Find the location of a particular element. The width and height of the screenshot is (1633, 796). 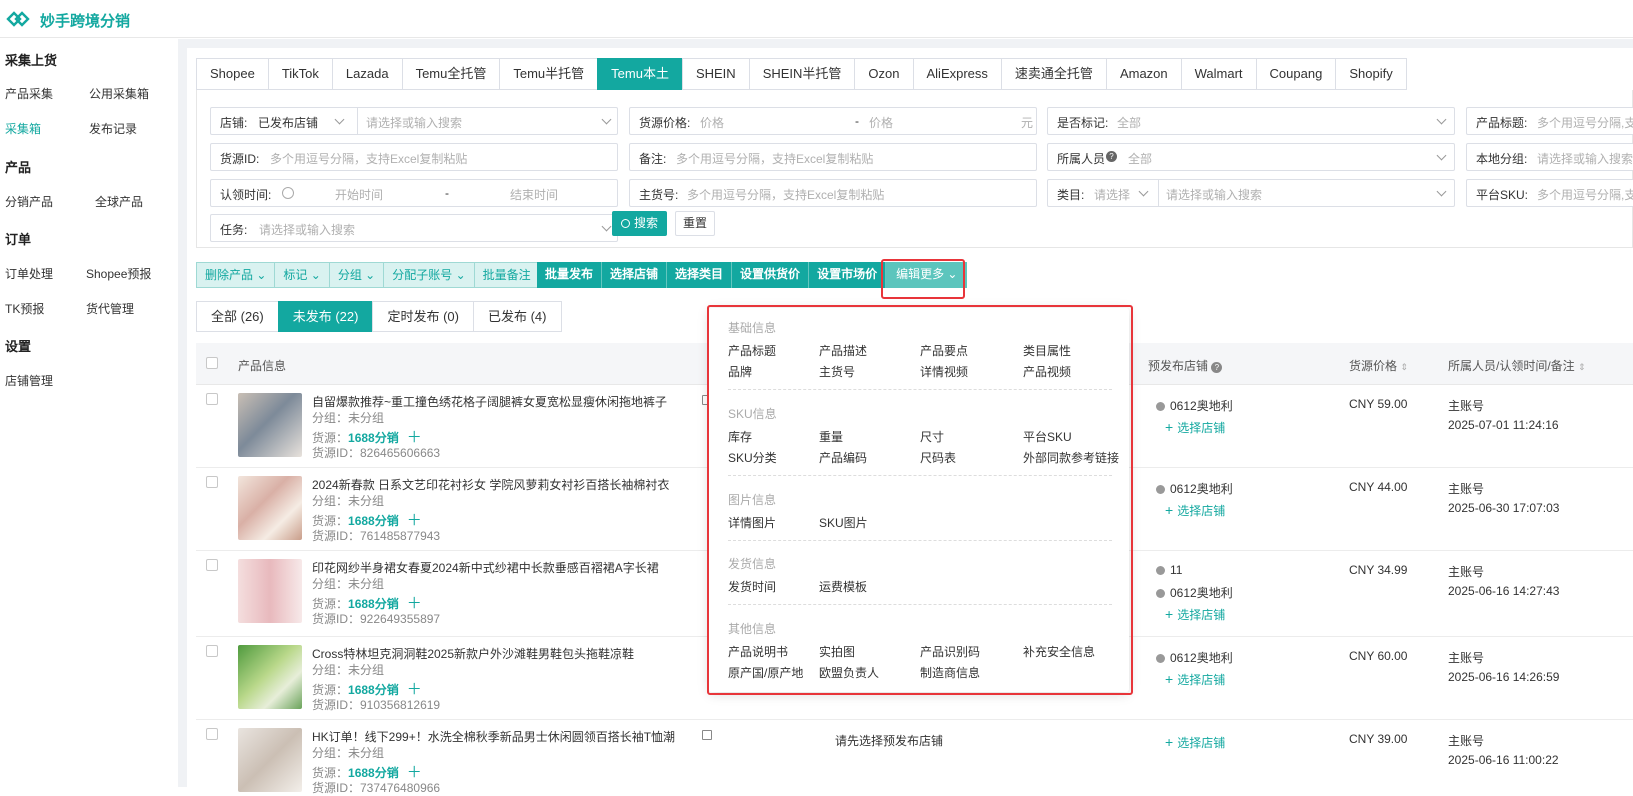

local-group-filter: 本地分组: 请选择或输入搜索 is located at coordinates (1549, 157).